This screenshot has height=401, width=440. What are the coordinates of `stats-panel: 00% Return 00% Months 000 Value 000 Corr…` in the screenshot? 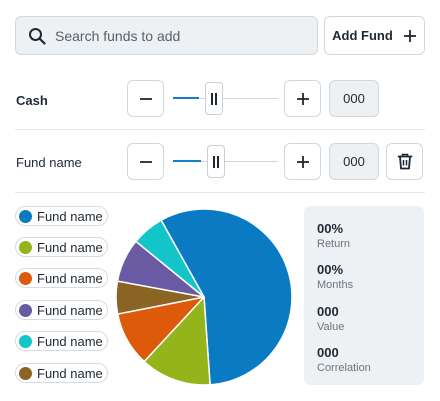 It's located at (364, 295).